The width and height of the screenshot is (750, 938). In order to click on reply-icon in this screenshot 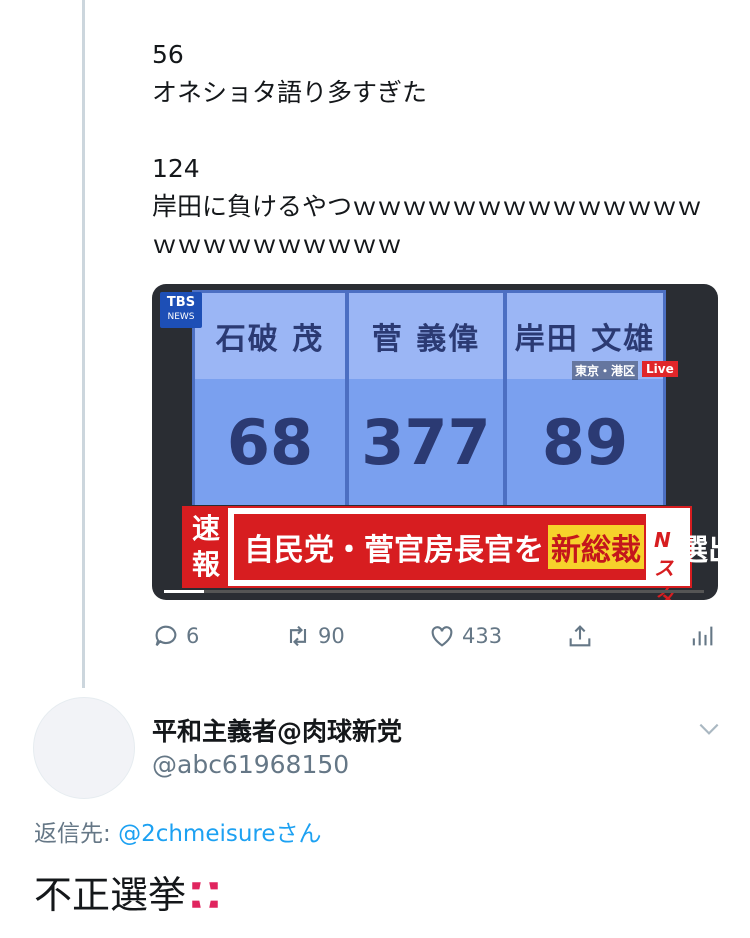, I will do `click(166, 636)`.